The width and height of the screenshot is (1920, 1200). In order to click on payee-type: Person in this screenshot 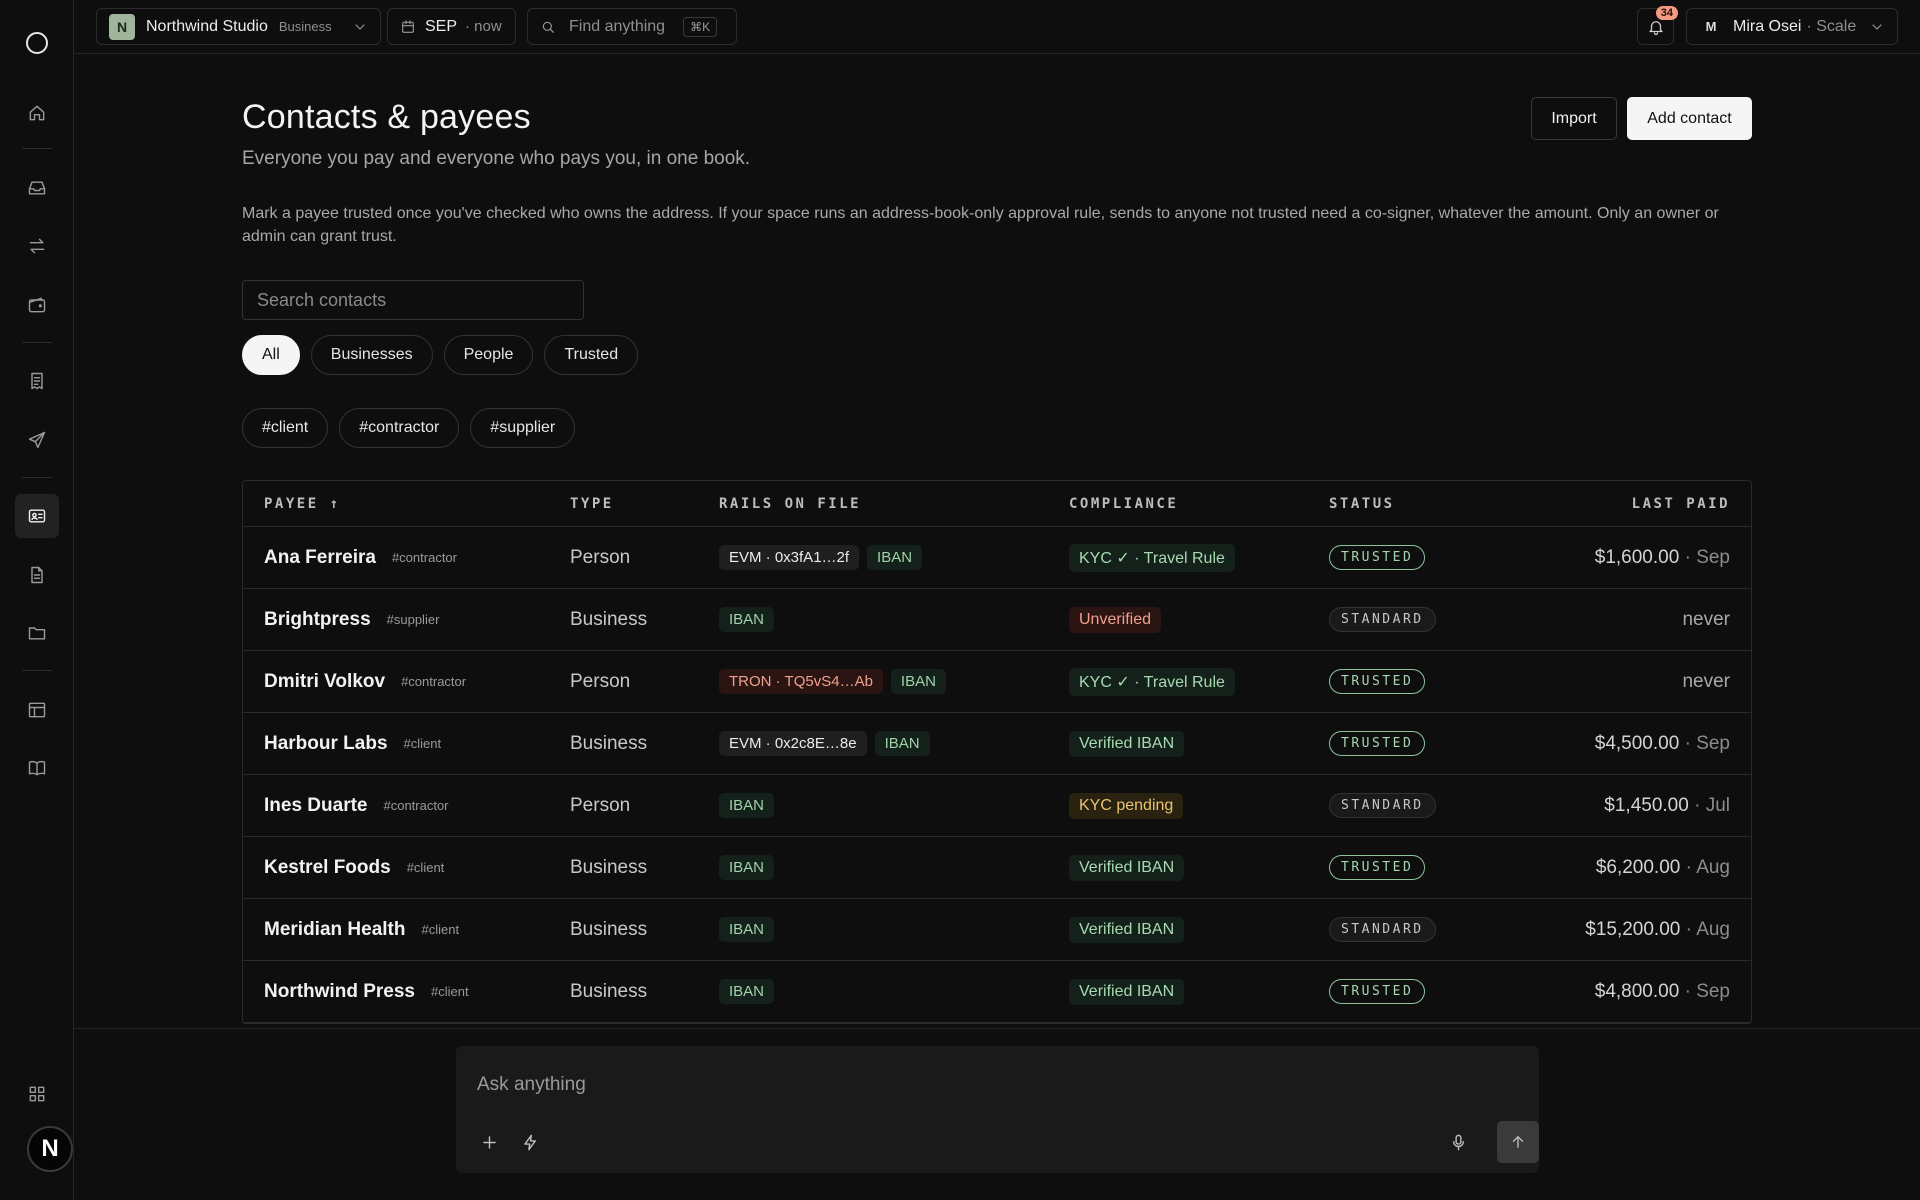, I will do `click(600, 681)`.